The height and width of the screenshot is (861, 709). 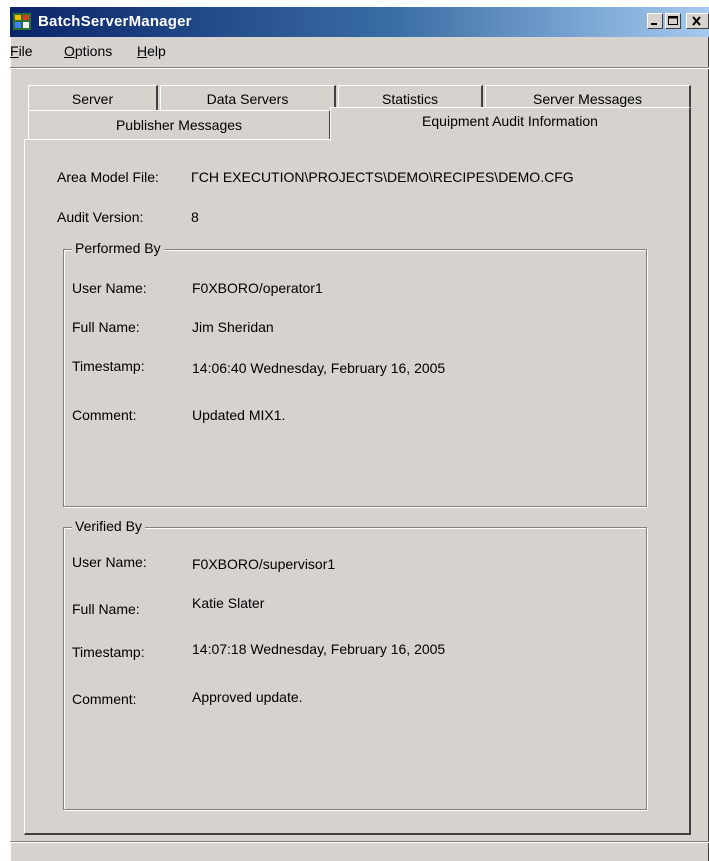 I want to click on verified-comment-label: Comment:, so click(x=104, y=699).